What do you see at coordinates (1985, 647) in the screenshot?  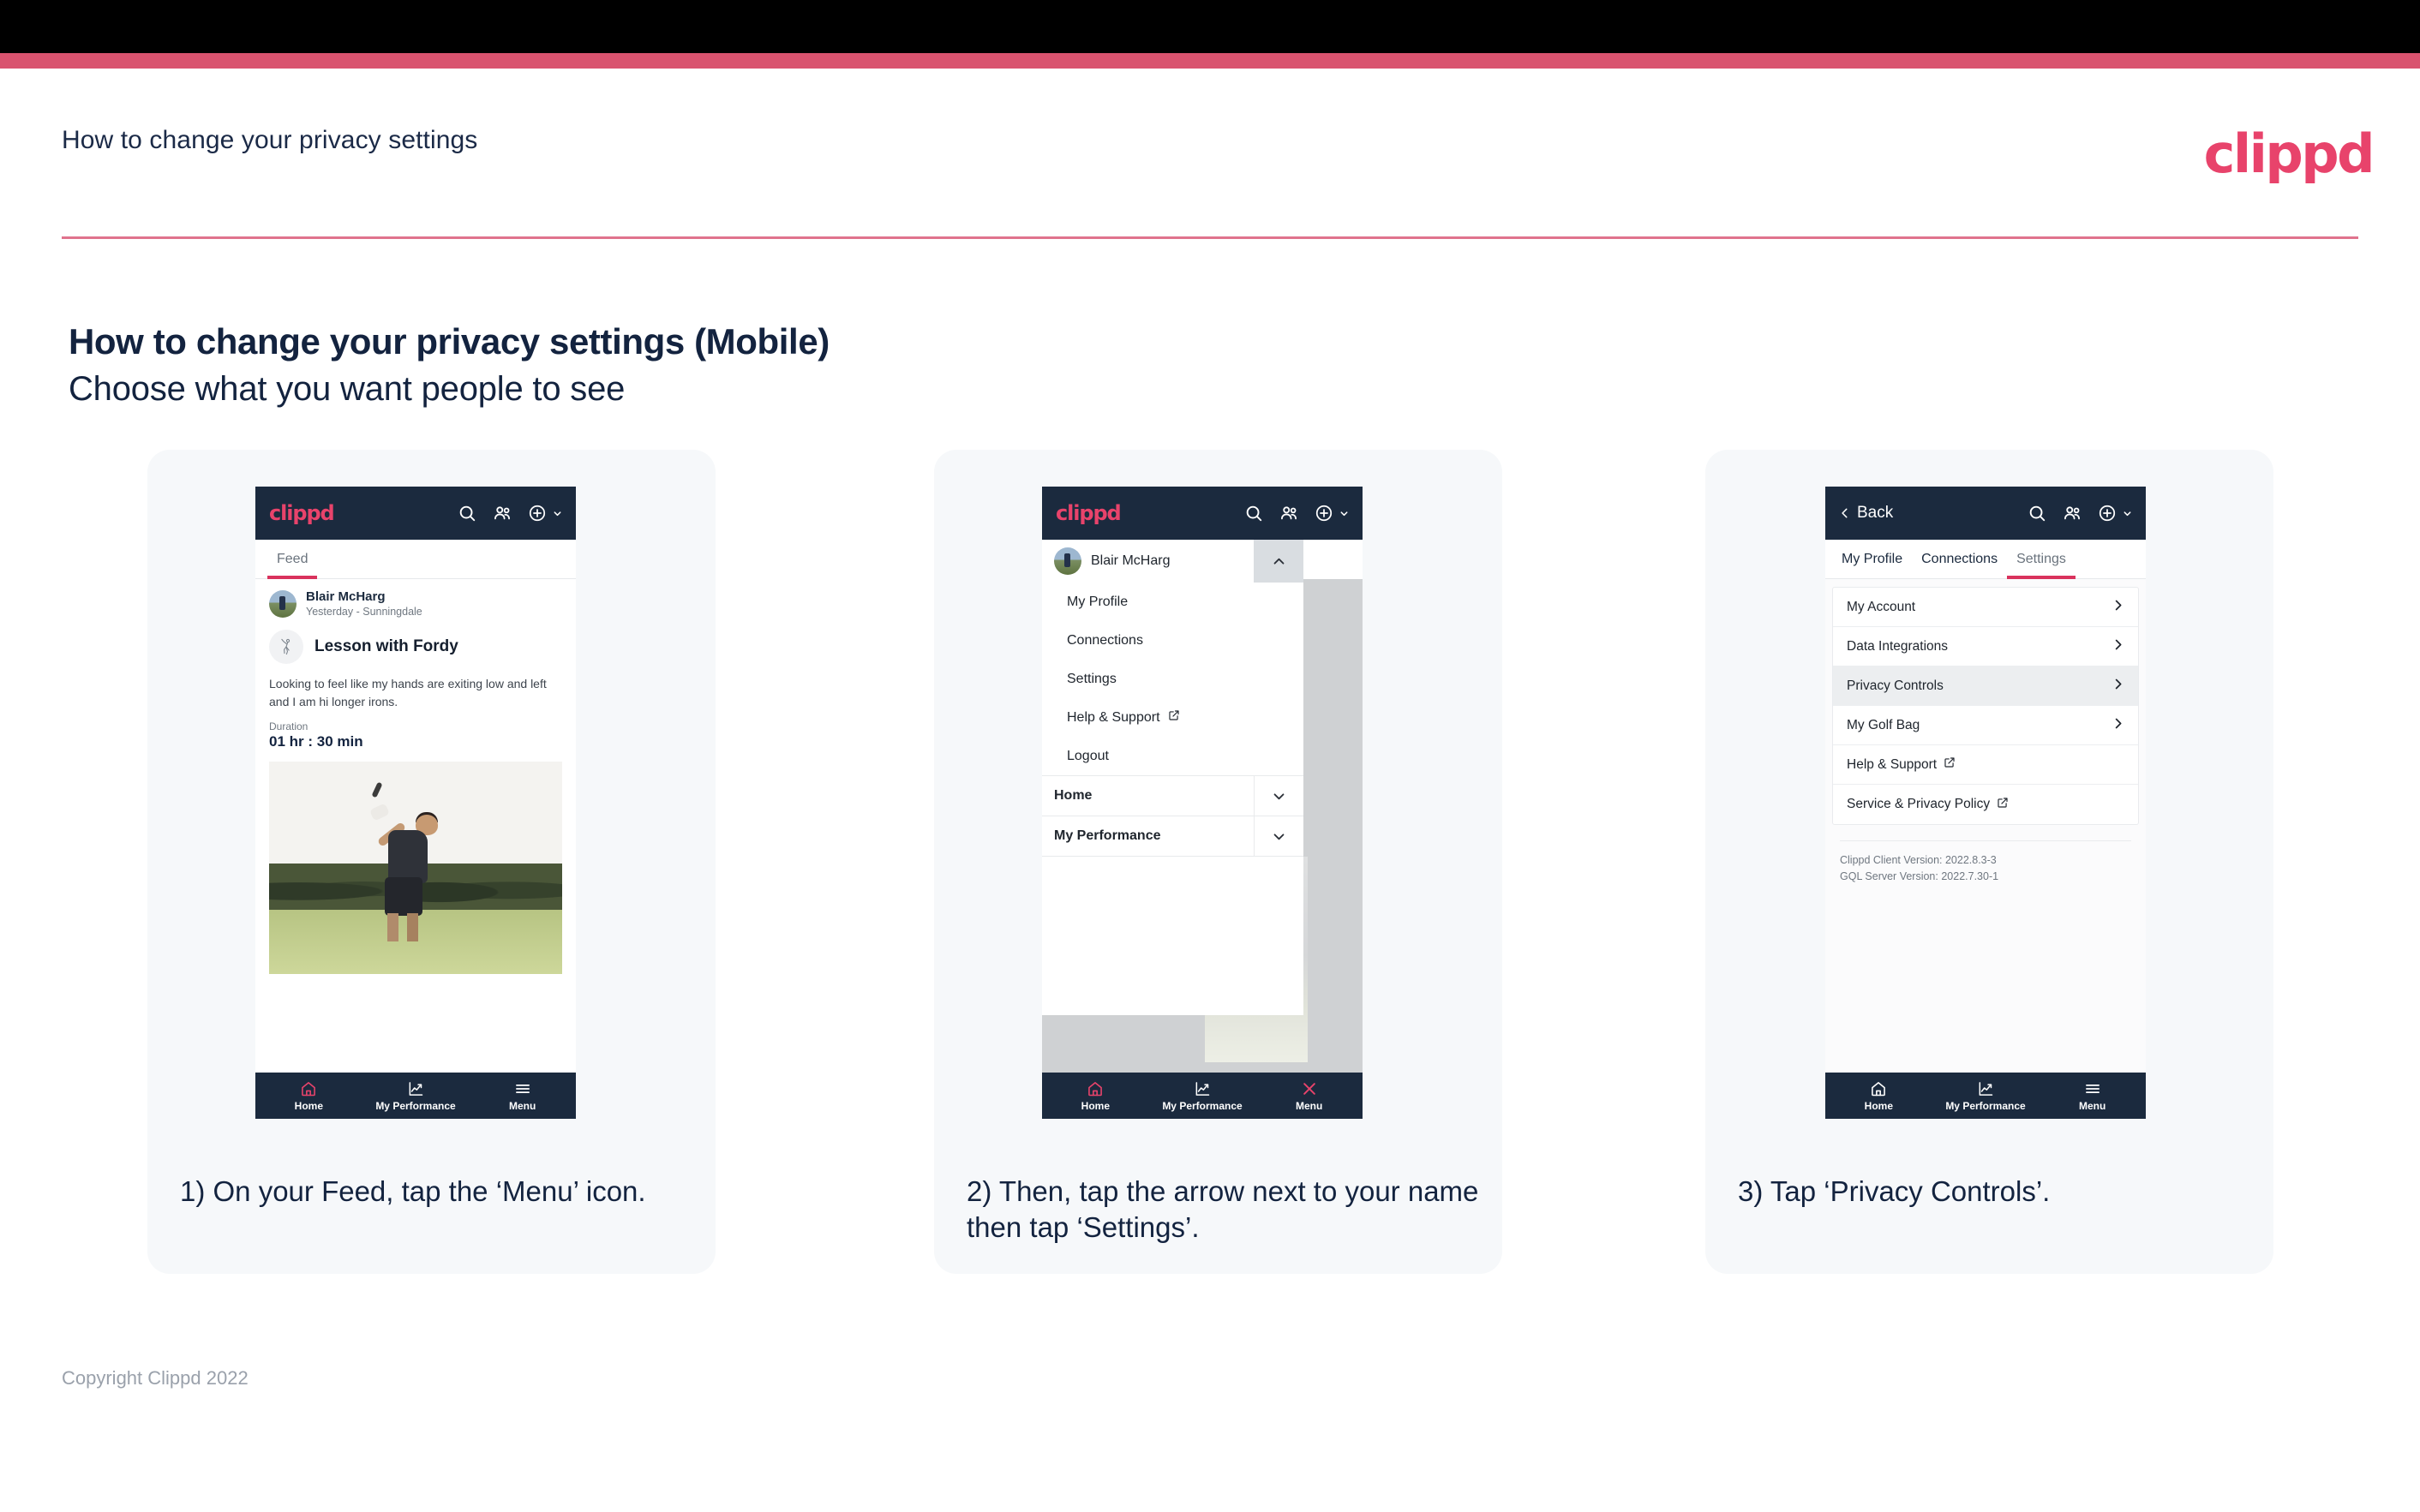 I see `settings-row-data-integrations: Data Integrations` at bounding box center [1985, 647].